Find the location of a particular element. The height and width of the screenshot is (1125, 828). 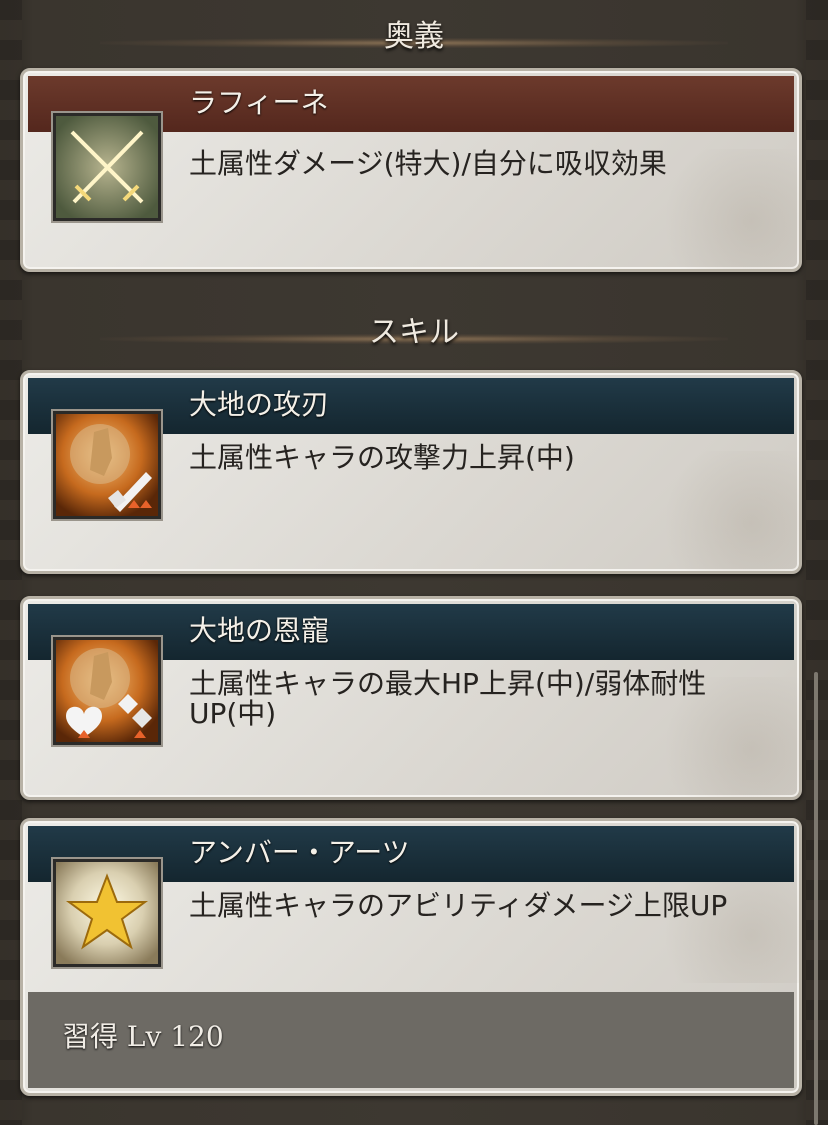

crossed-swords-icon is located at coordinates (107, 167).